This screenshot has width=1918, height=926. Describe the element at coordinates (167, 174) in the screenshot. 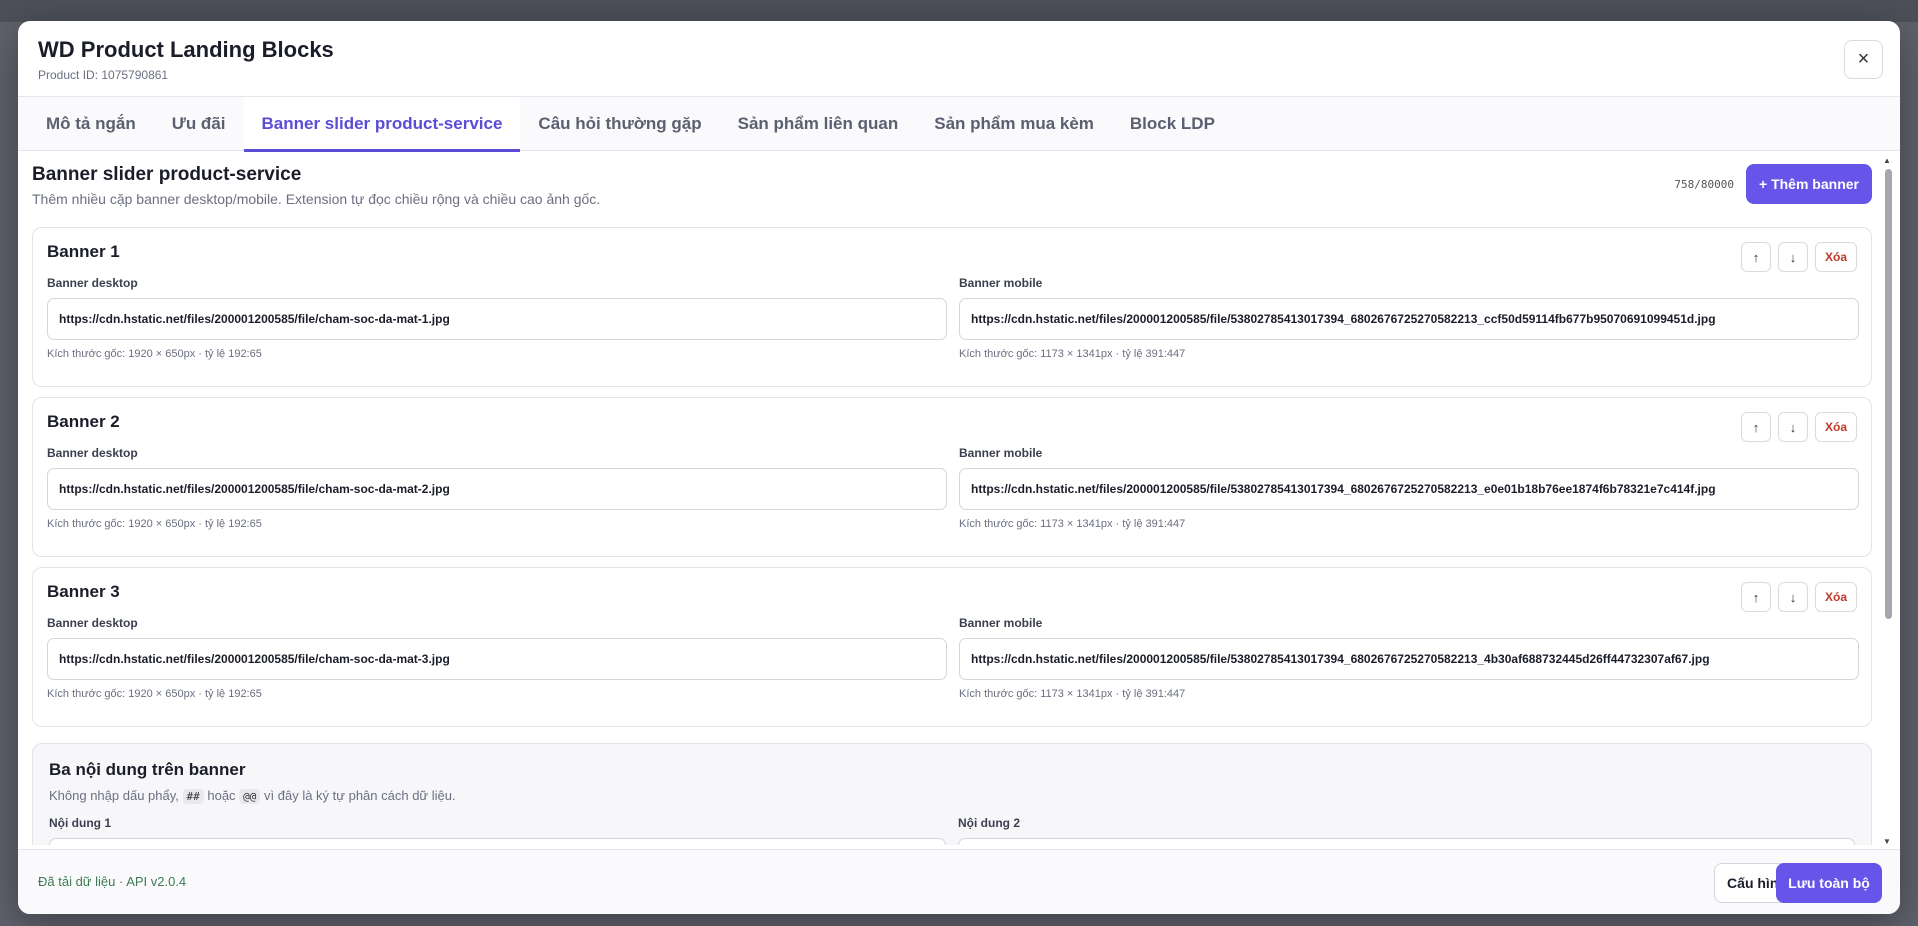

I see `section-title: Banner slider product-service` at that location.